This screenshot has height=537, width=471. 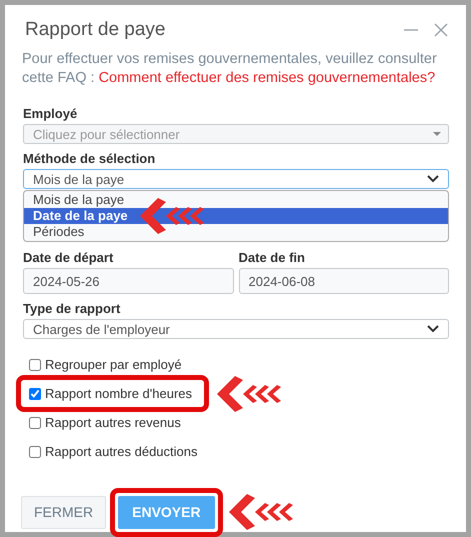 What do you see at coordinates (236, 200) in the screenshot?
I see `dropdown-option: Mois de la paye` at bounding box center [236, 200].